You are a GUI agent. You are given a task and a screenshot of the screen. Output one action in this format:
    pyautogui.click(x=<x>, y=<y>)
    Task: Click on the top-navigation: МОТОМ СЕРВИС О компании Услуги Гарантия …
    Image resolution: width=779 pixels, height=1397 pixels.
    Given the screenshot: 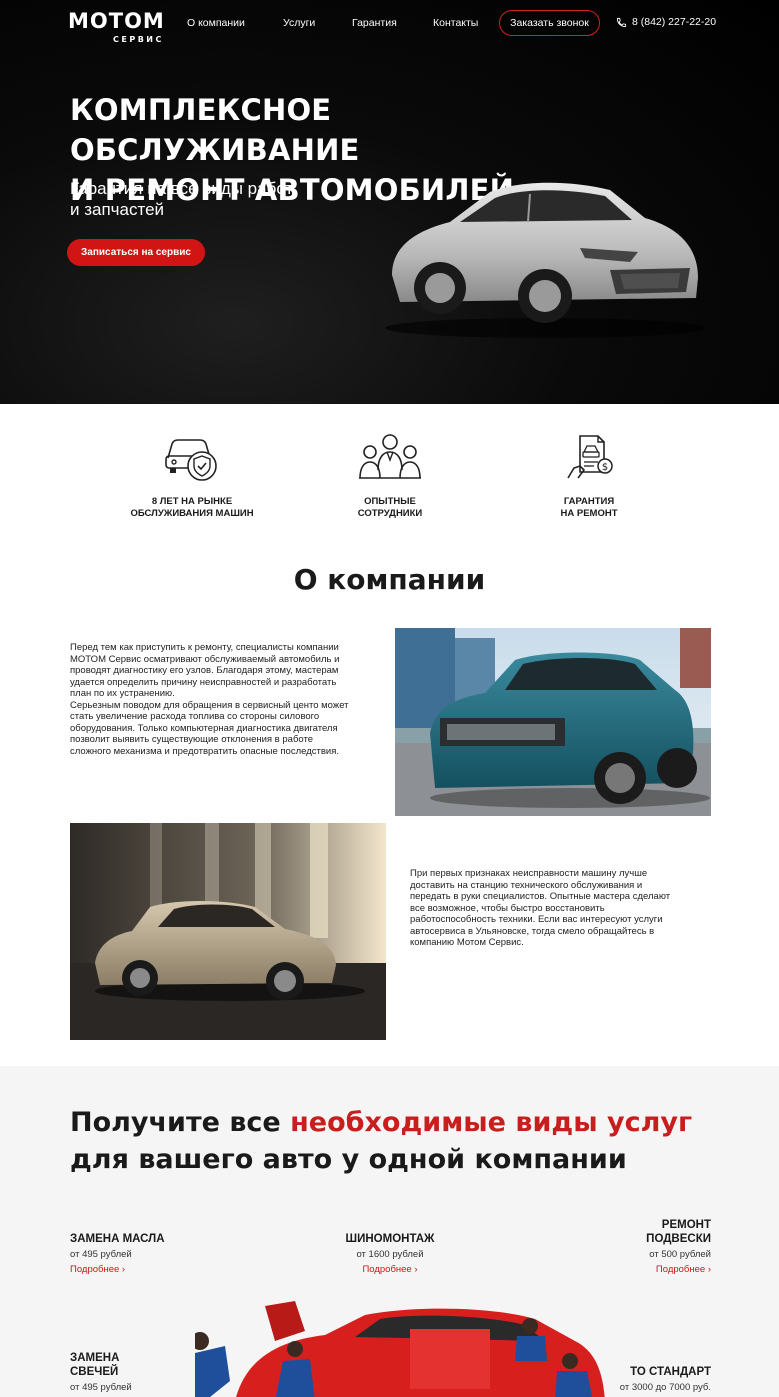 What is the action you would take?
    pyautogui.click(x=389, y=23)
    